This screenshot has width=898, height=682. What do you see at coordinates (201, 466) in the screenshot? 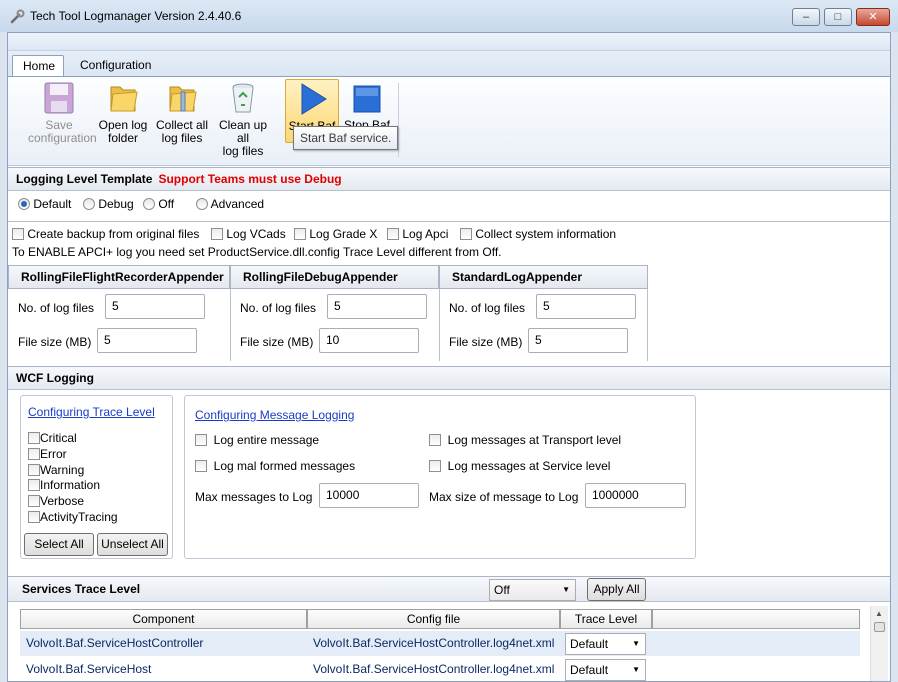
I see `log-malformed-box` at bounding box center [201, 466].